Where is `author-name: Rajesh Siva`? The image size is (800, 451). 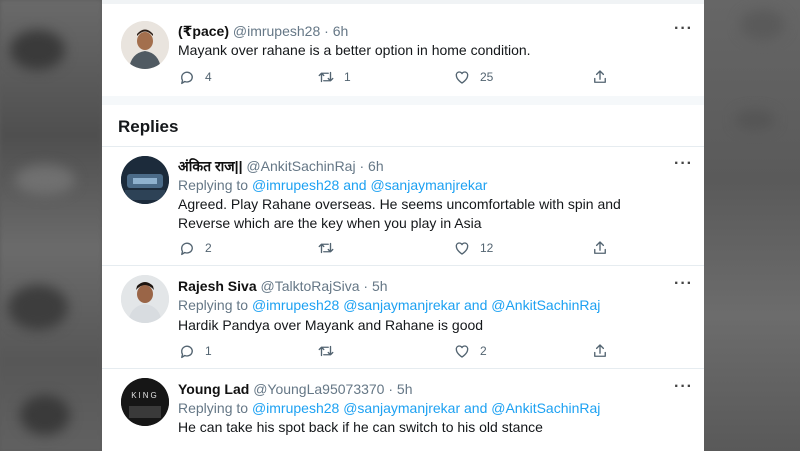
author-name: Rajesh Siva is located at coordinates (217, 286).